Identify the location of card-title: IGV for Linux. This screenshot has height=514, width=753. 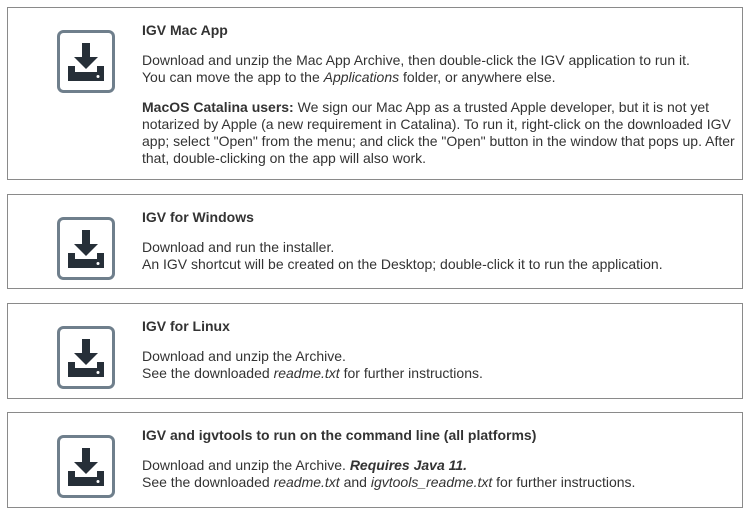
(186, 326).